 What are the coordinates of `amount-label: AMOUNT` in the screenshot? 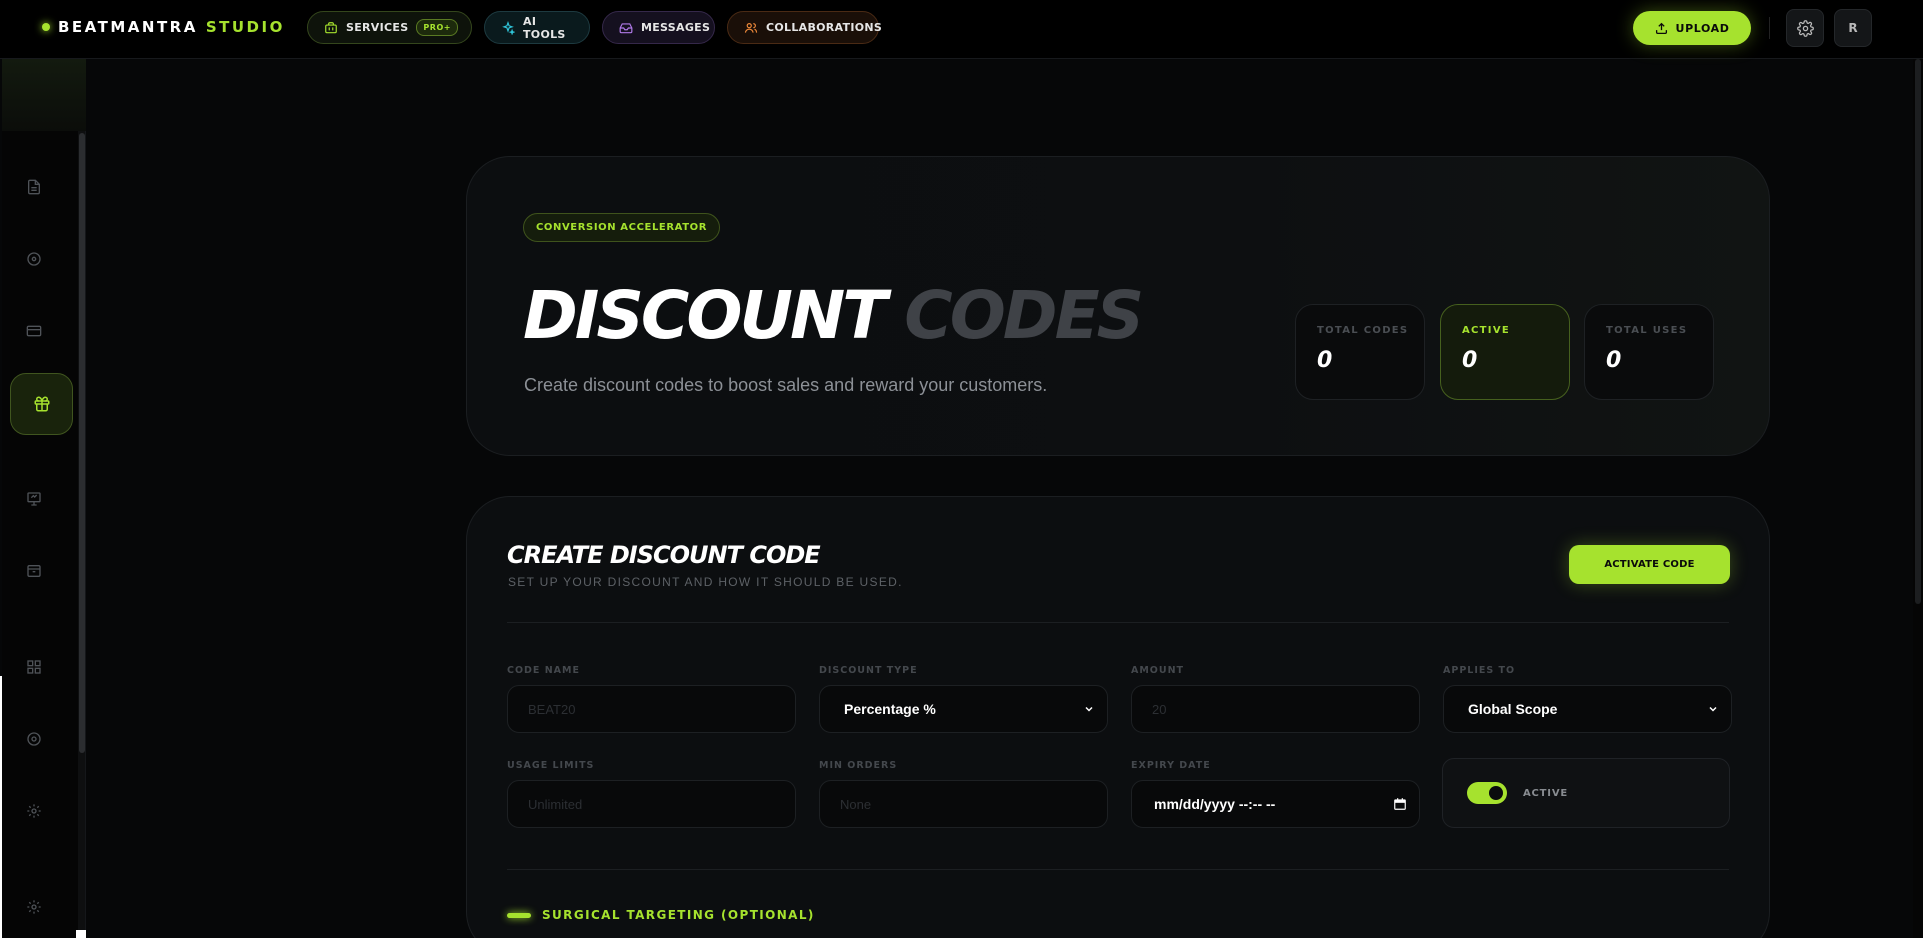 It's located at (1158, 670).